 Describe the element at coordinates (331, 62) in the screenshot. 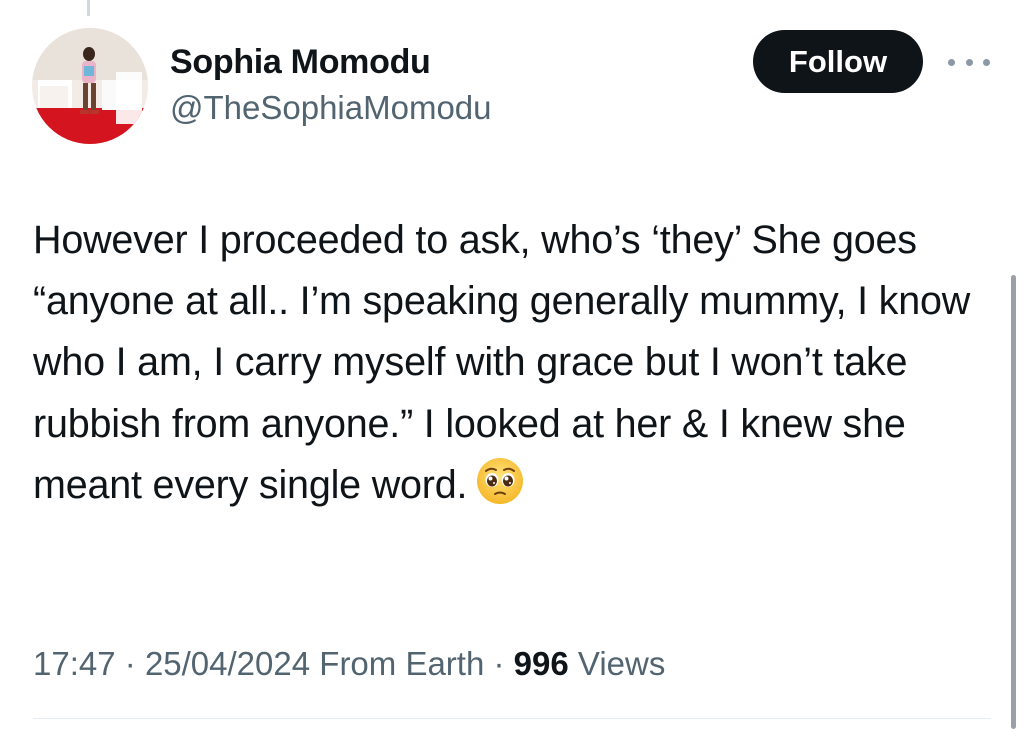

I see `author-display-name: Sophia Momodu` at that location.